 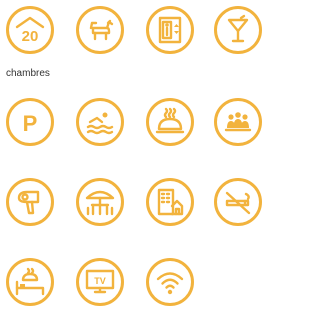 What do you see at coordinates (170, 30) in the screenshot?
I see `elevator-icon` at bounding box center [170, 30].